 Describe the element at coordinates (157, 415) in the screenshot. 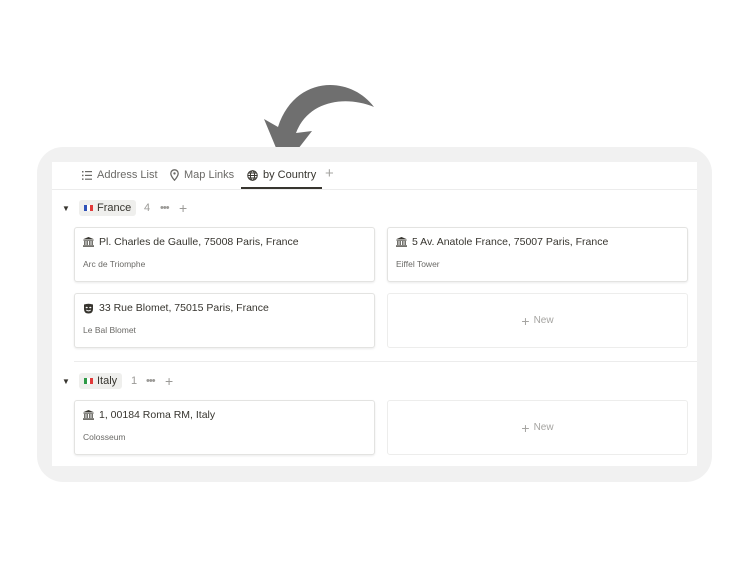

I see `card-title: 1, 00184 Roma RM, Italy` at that location.